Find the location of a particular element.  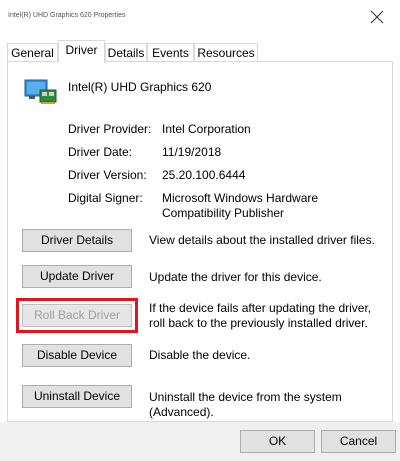

tab-events: Events is located at coordinates (170, 52).